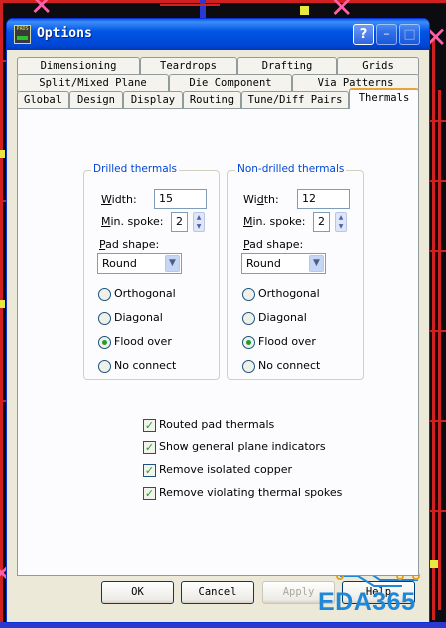 The height and width of the screenshot is (628, 446). Describe the element at coordinates (149, 493) in the screenshot. I see `remove-violating-spokes-checkbox: ✓` at that location.